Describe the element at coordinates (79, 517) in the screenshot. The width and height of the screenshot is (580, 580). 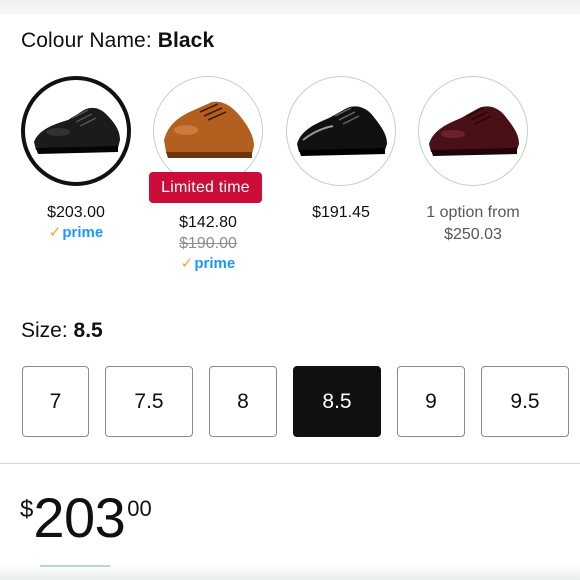
I see `price-whole: 203` at that location.